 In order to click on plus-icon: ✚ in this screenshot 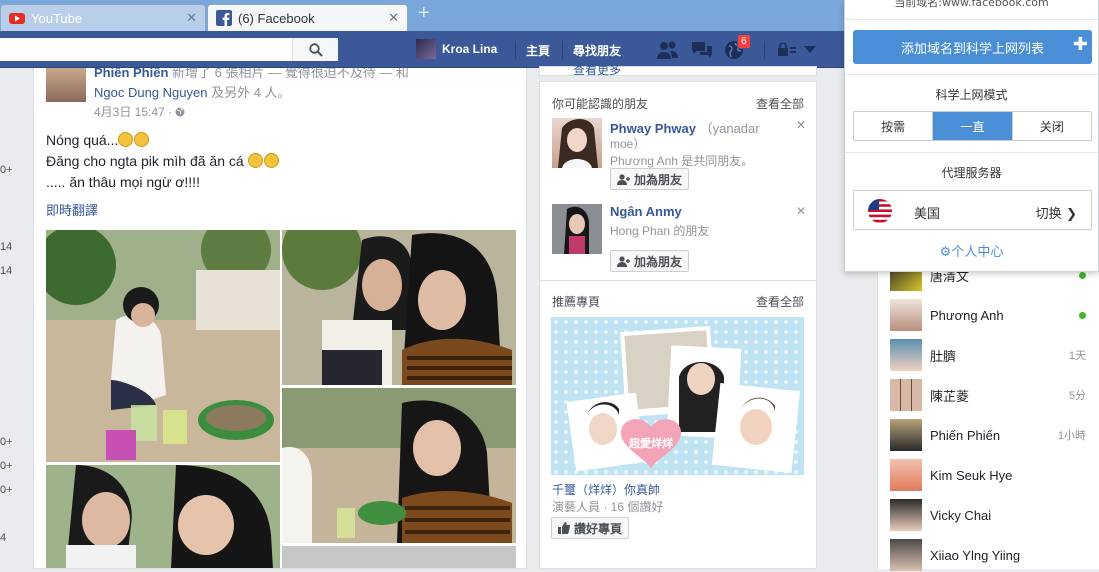, I will do `click(1080, 44)`.